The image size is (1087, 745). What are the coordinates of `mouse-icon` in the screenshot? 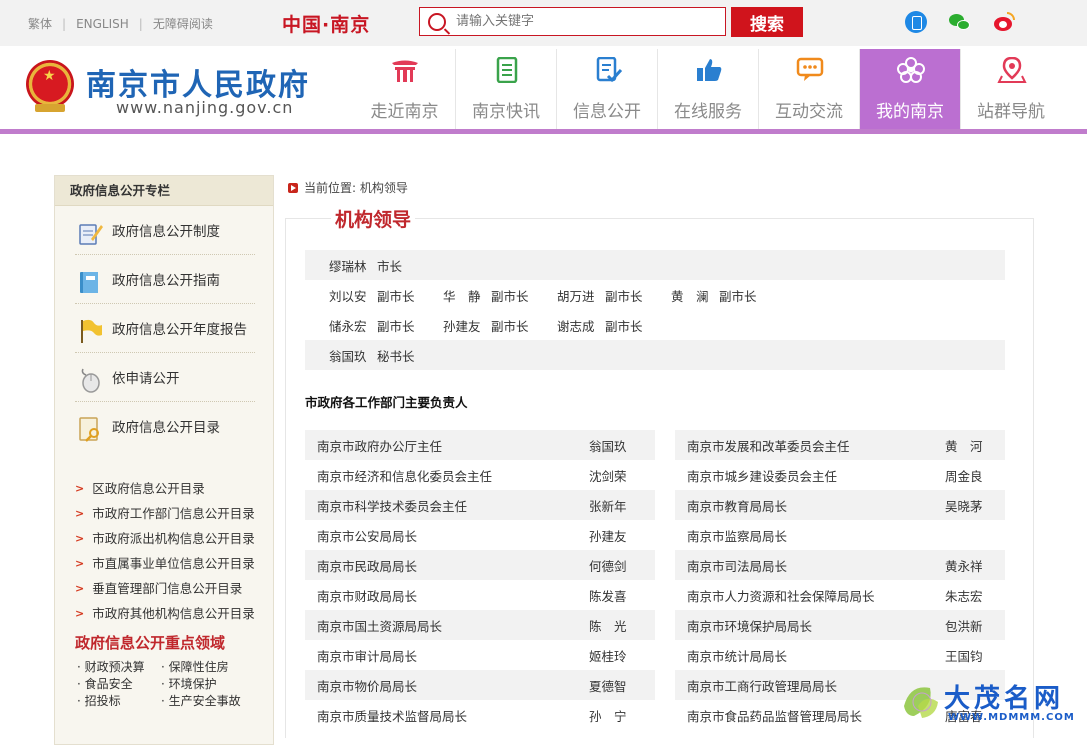 It's located at (90, 380).